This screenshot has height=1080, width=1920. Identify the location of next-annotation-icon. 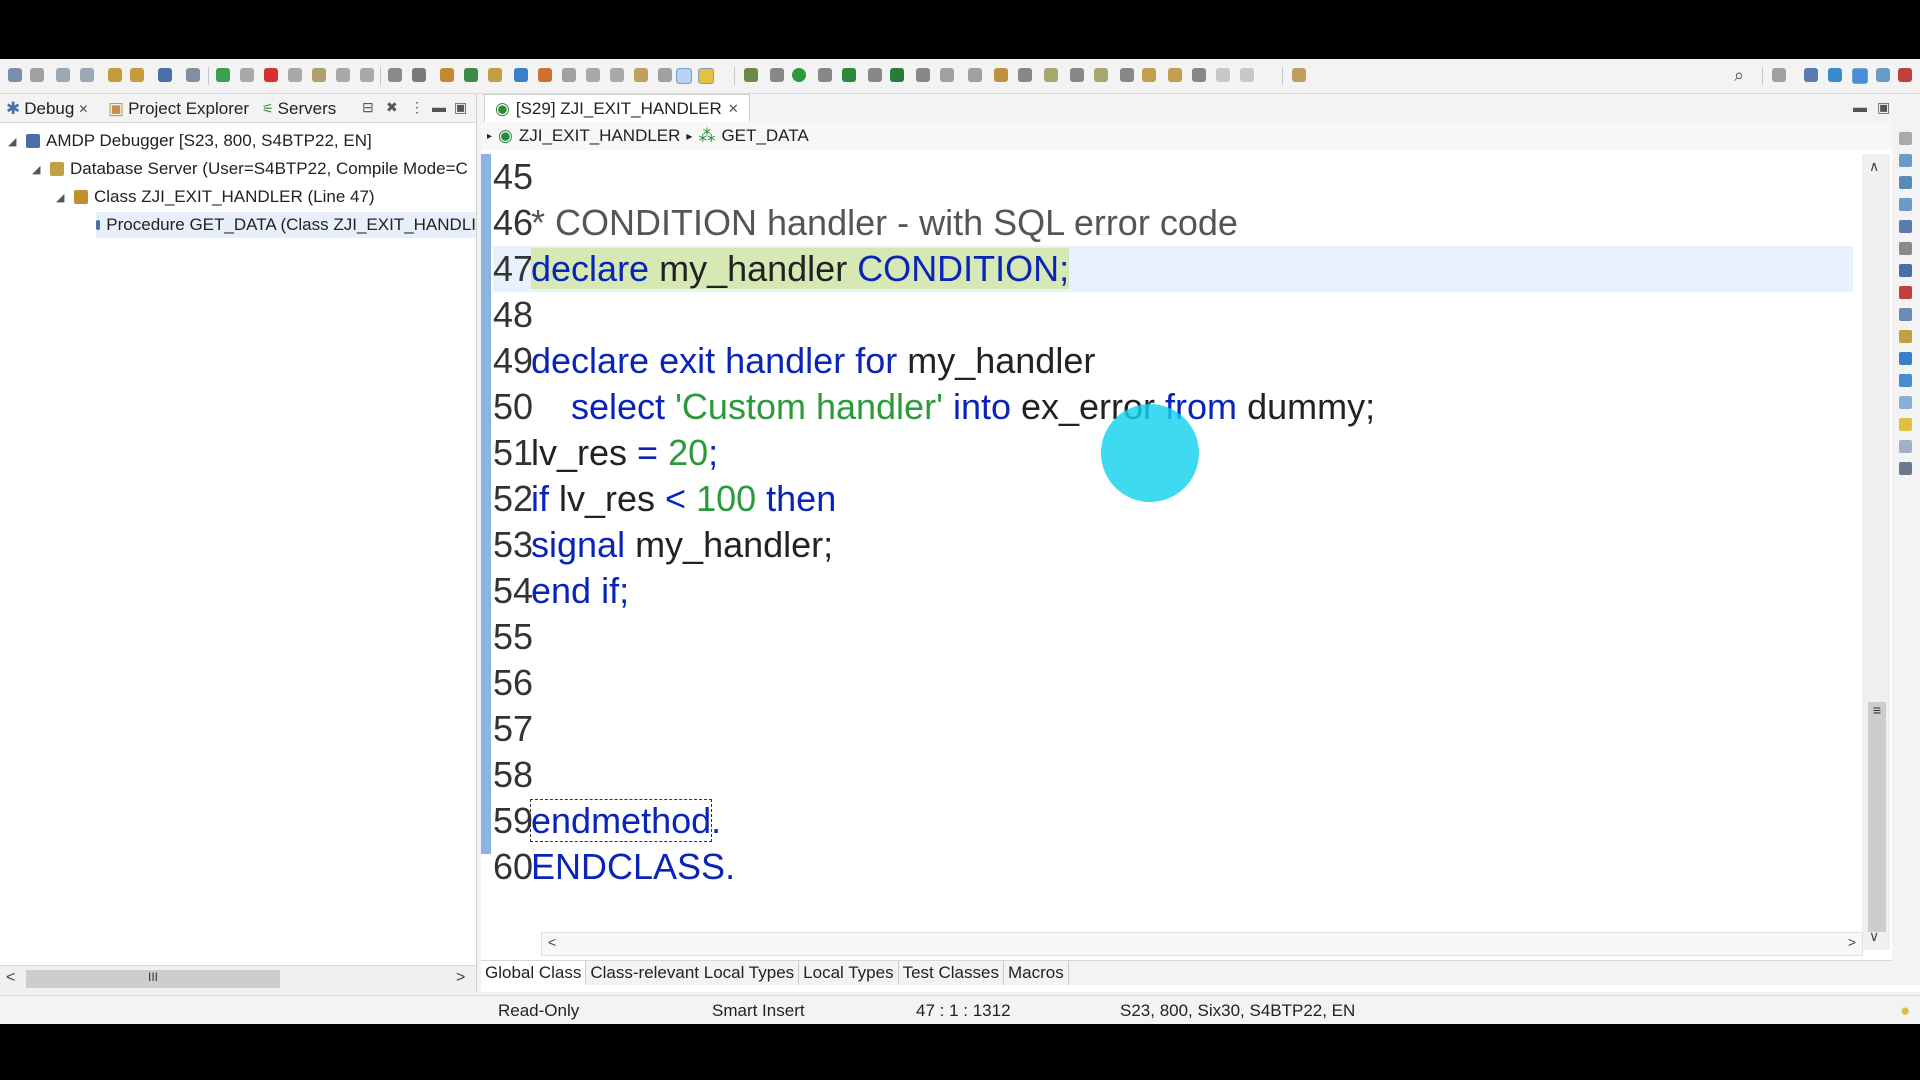
(1051, 75).